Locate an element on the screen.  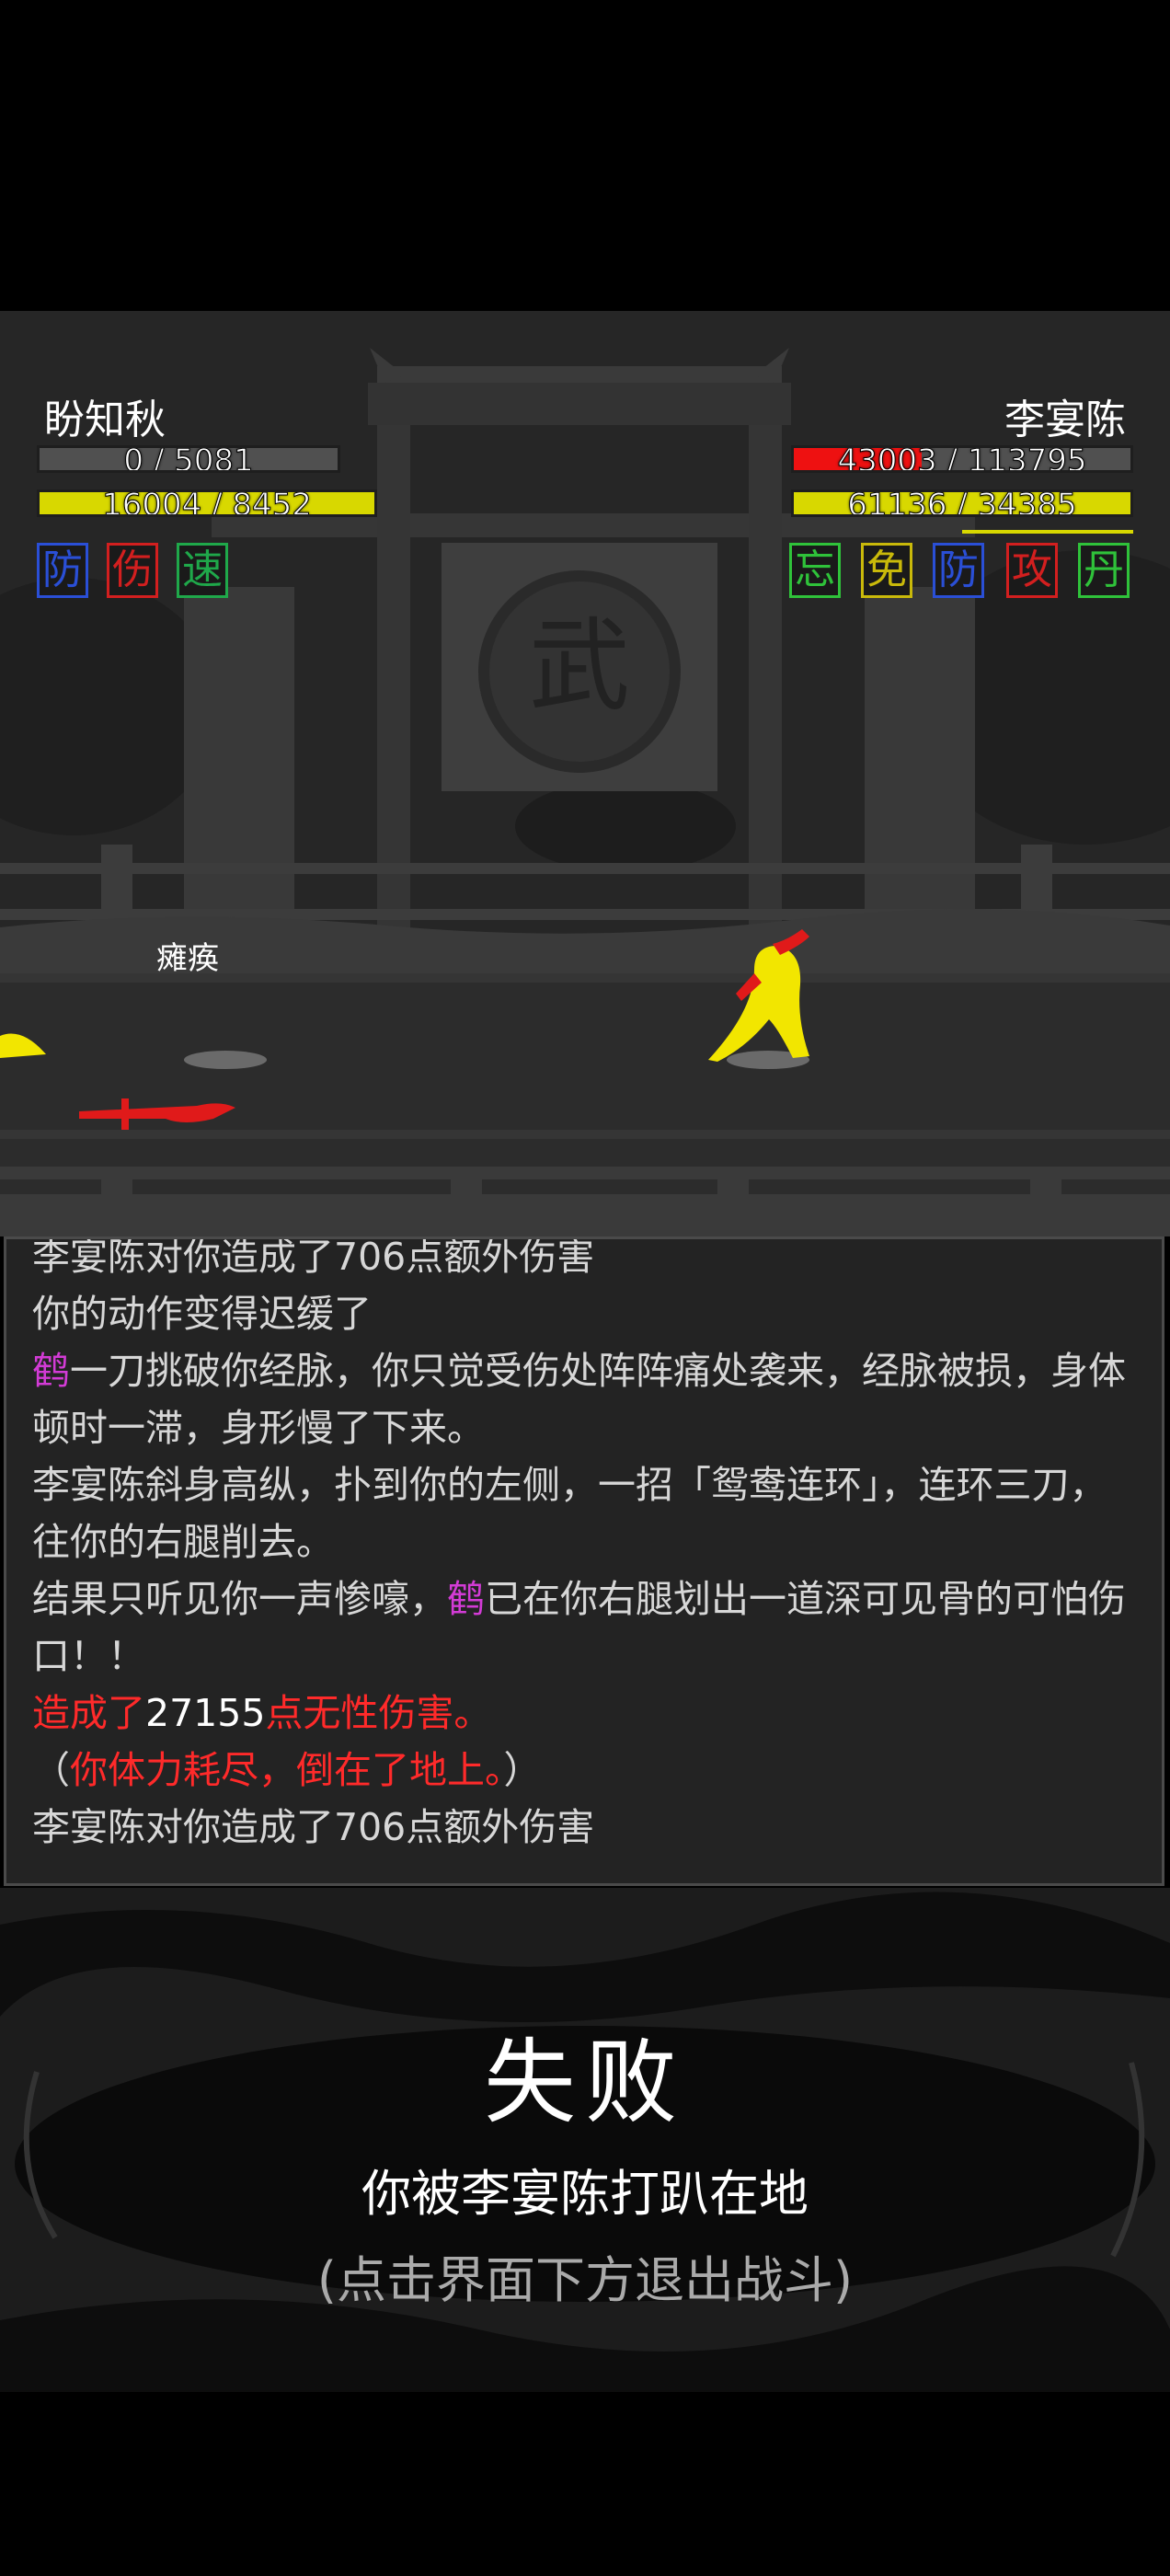
enemy-hp-bar: 43003 / 113795 is located at coordinates (962, 459).